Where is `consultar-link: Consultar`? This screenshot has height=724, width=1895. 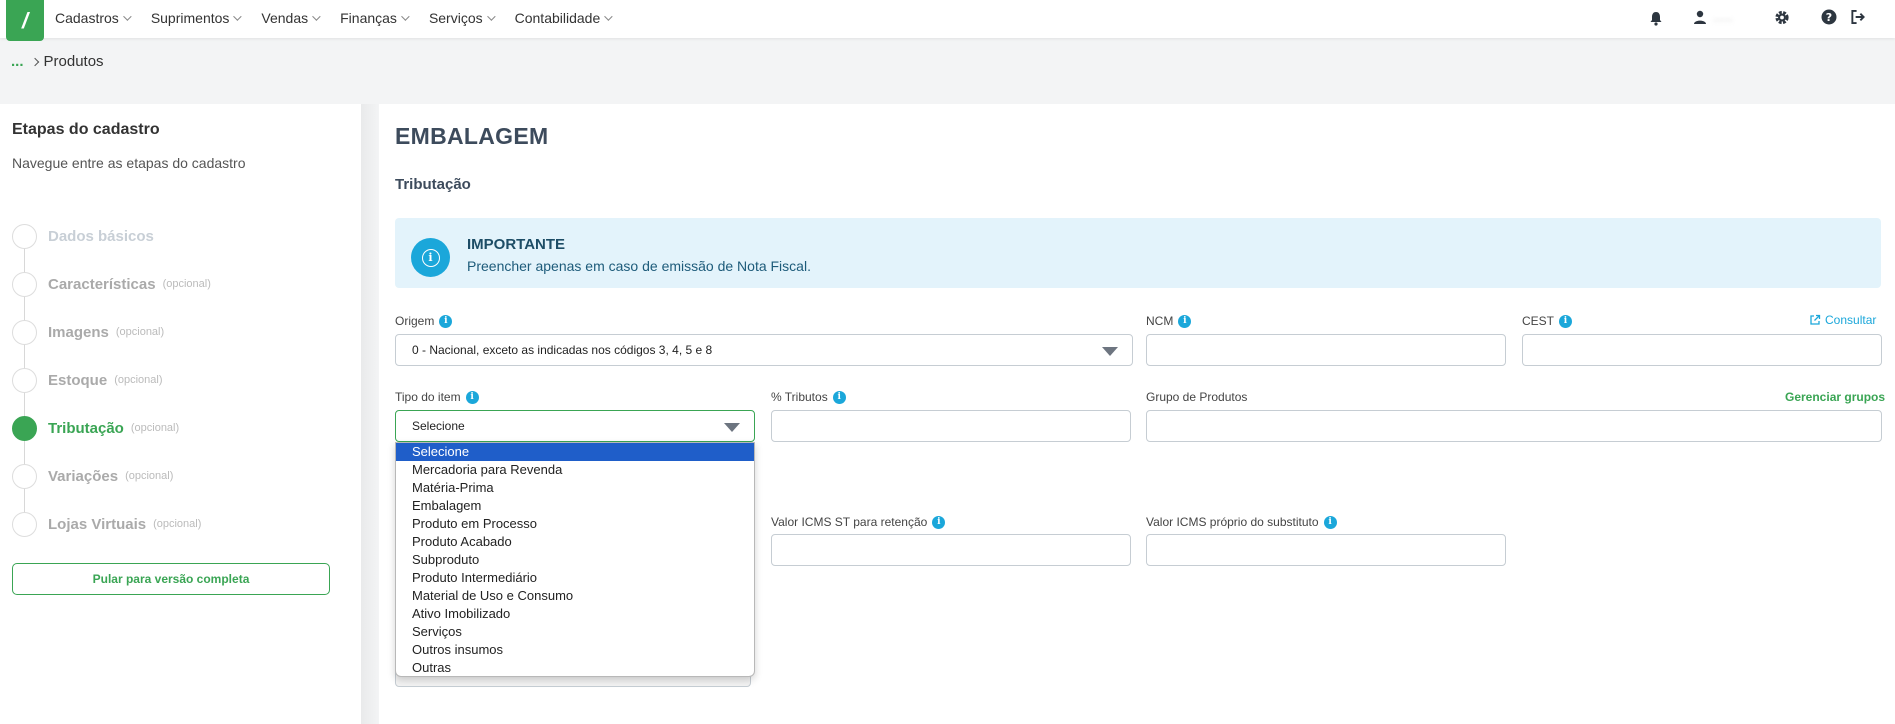 consultar-link: Consultar is located at coordinates (1842, 320).